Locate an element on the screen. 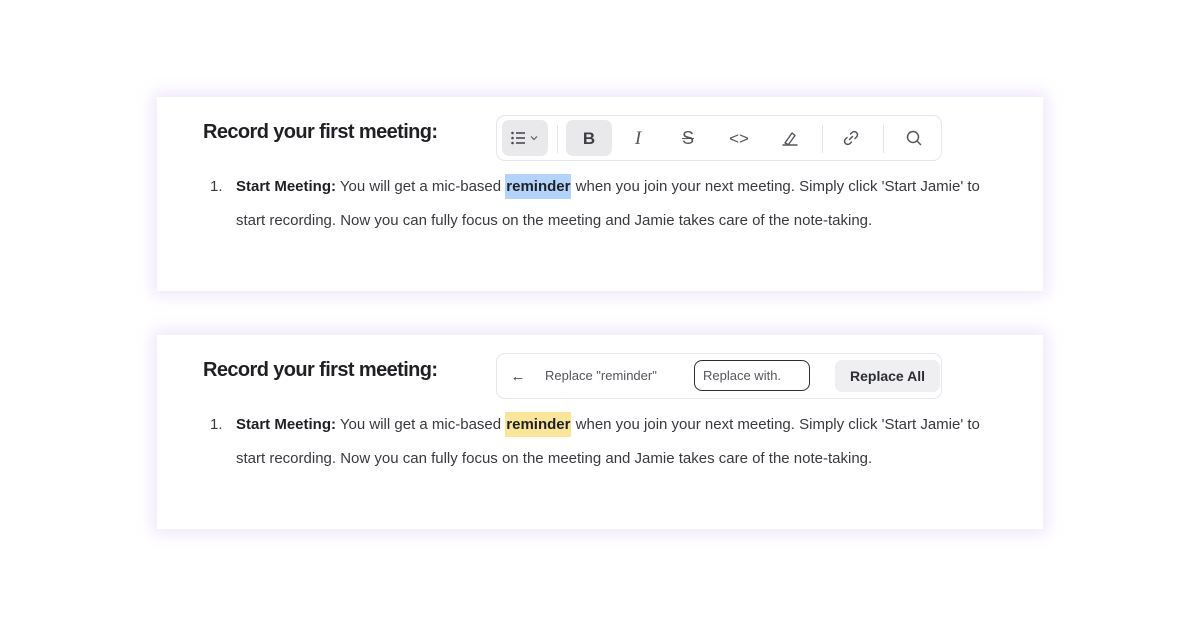 Image resolution: width=1200 pixels, height=630 pixels. strikethrough-button: S is located at coordinates (688, 138).